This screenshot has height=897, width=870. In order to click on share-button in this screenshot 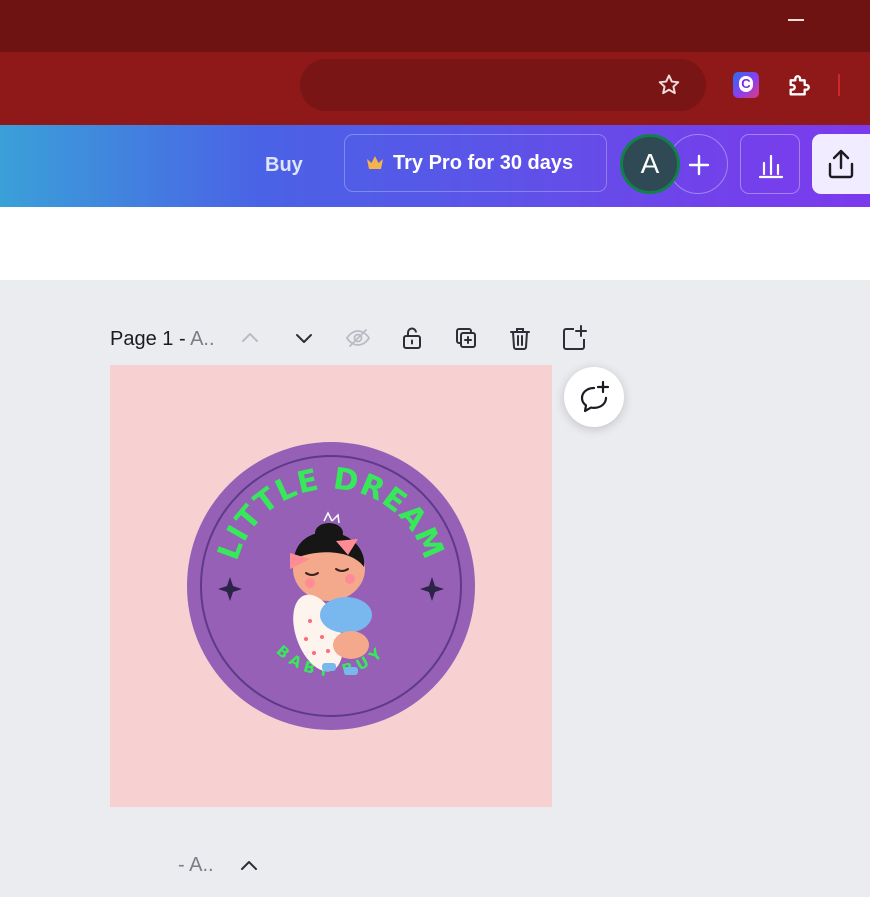, I will do `click(841, 164)`.